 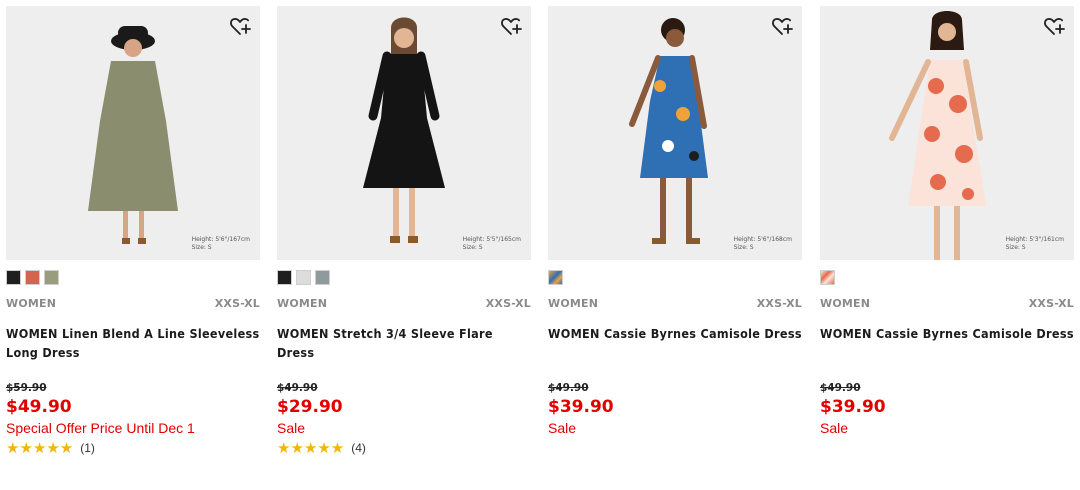 I want to click on product-name: WOMEN Stretch 3/4 Sleeve Flare Dress, so click(x=404, y=350).